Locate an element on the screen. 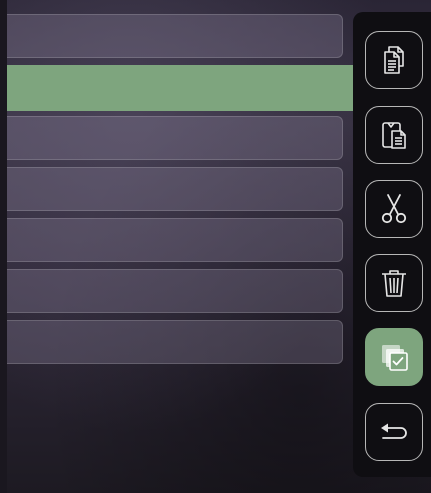 This screenshot has height=493, width=431. left-edge-bar is located at coordinates (3, 246).